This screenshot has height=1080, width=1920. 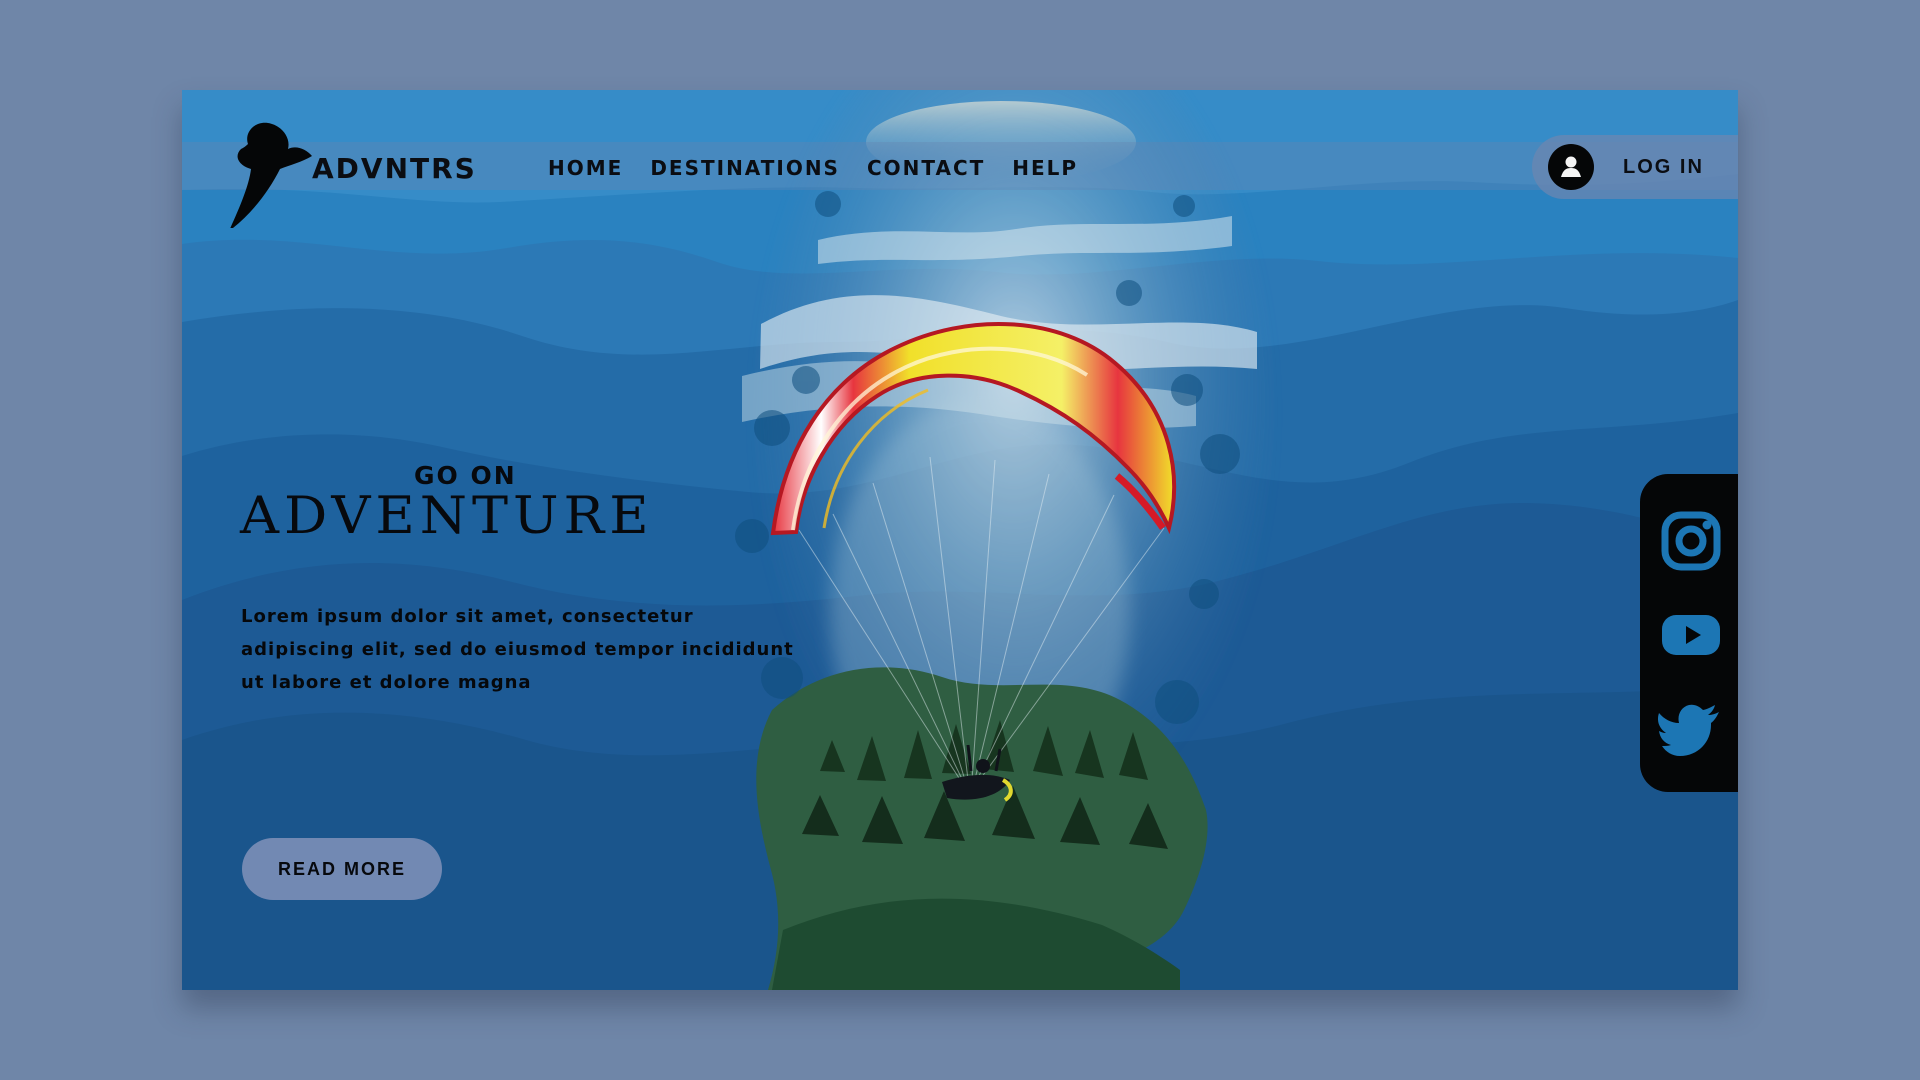 I want to click on primary-navigation: HOME DESTINATIONS CONTACT HELP, so click(x=813, y=168).